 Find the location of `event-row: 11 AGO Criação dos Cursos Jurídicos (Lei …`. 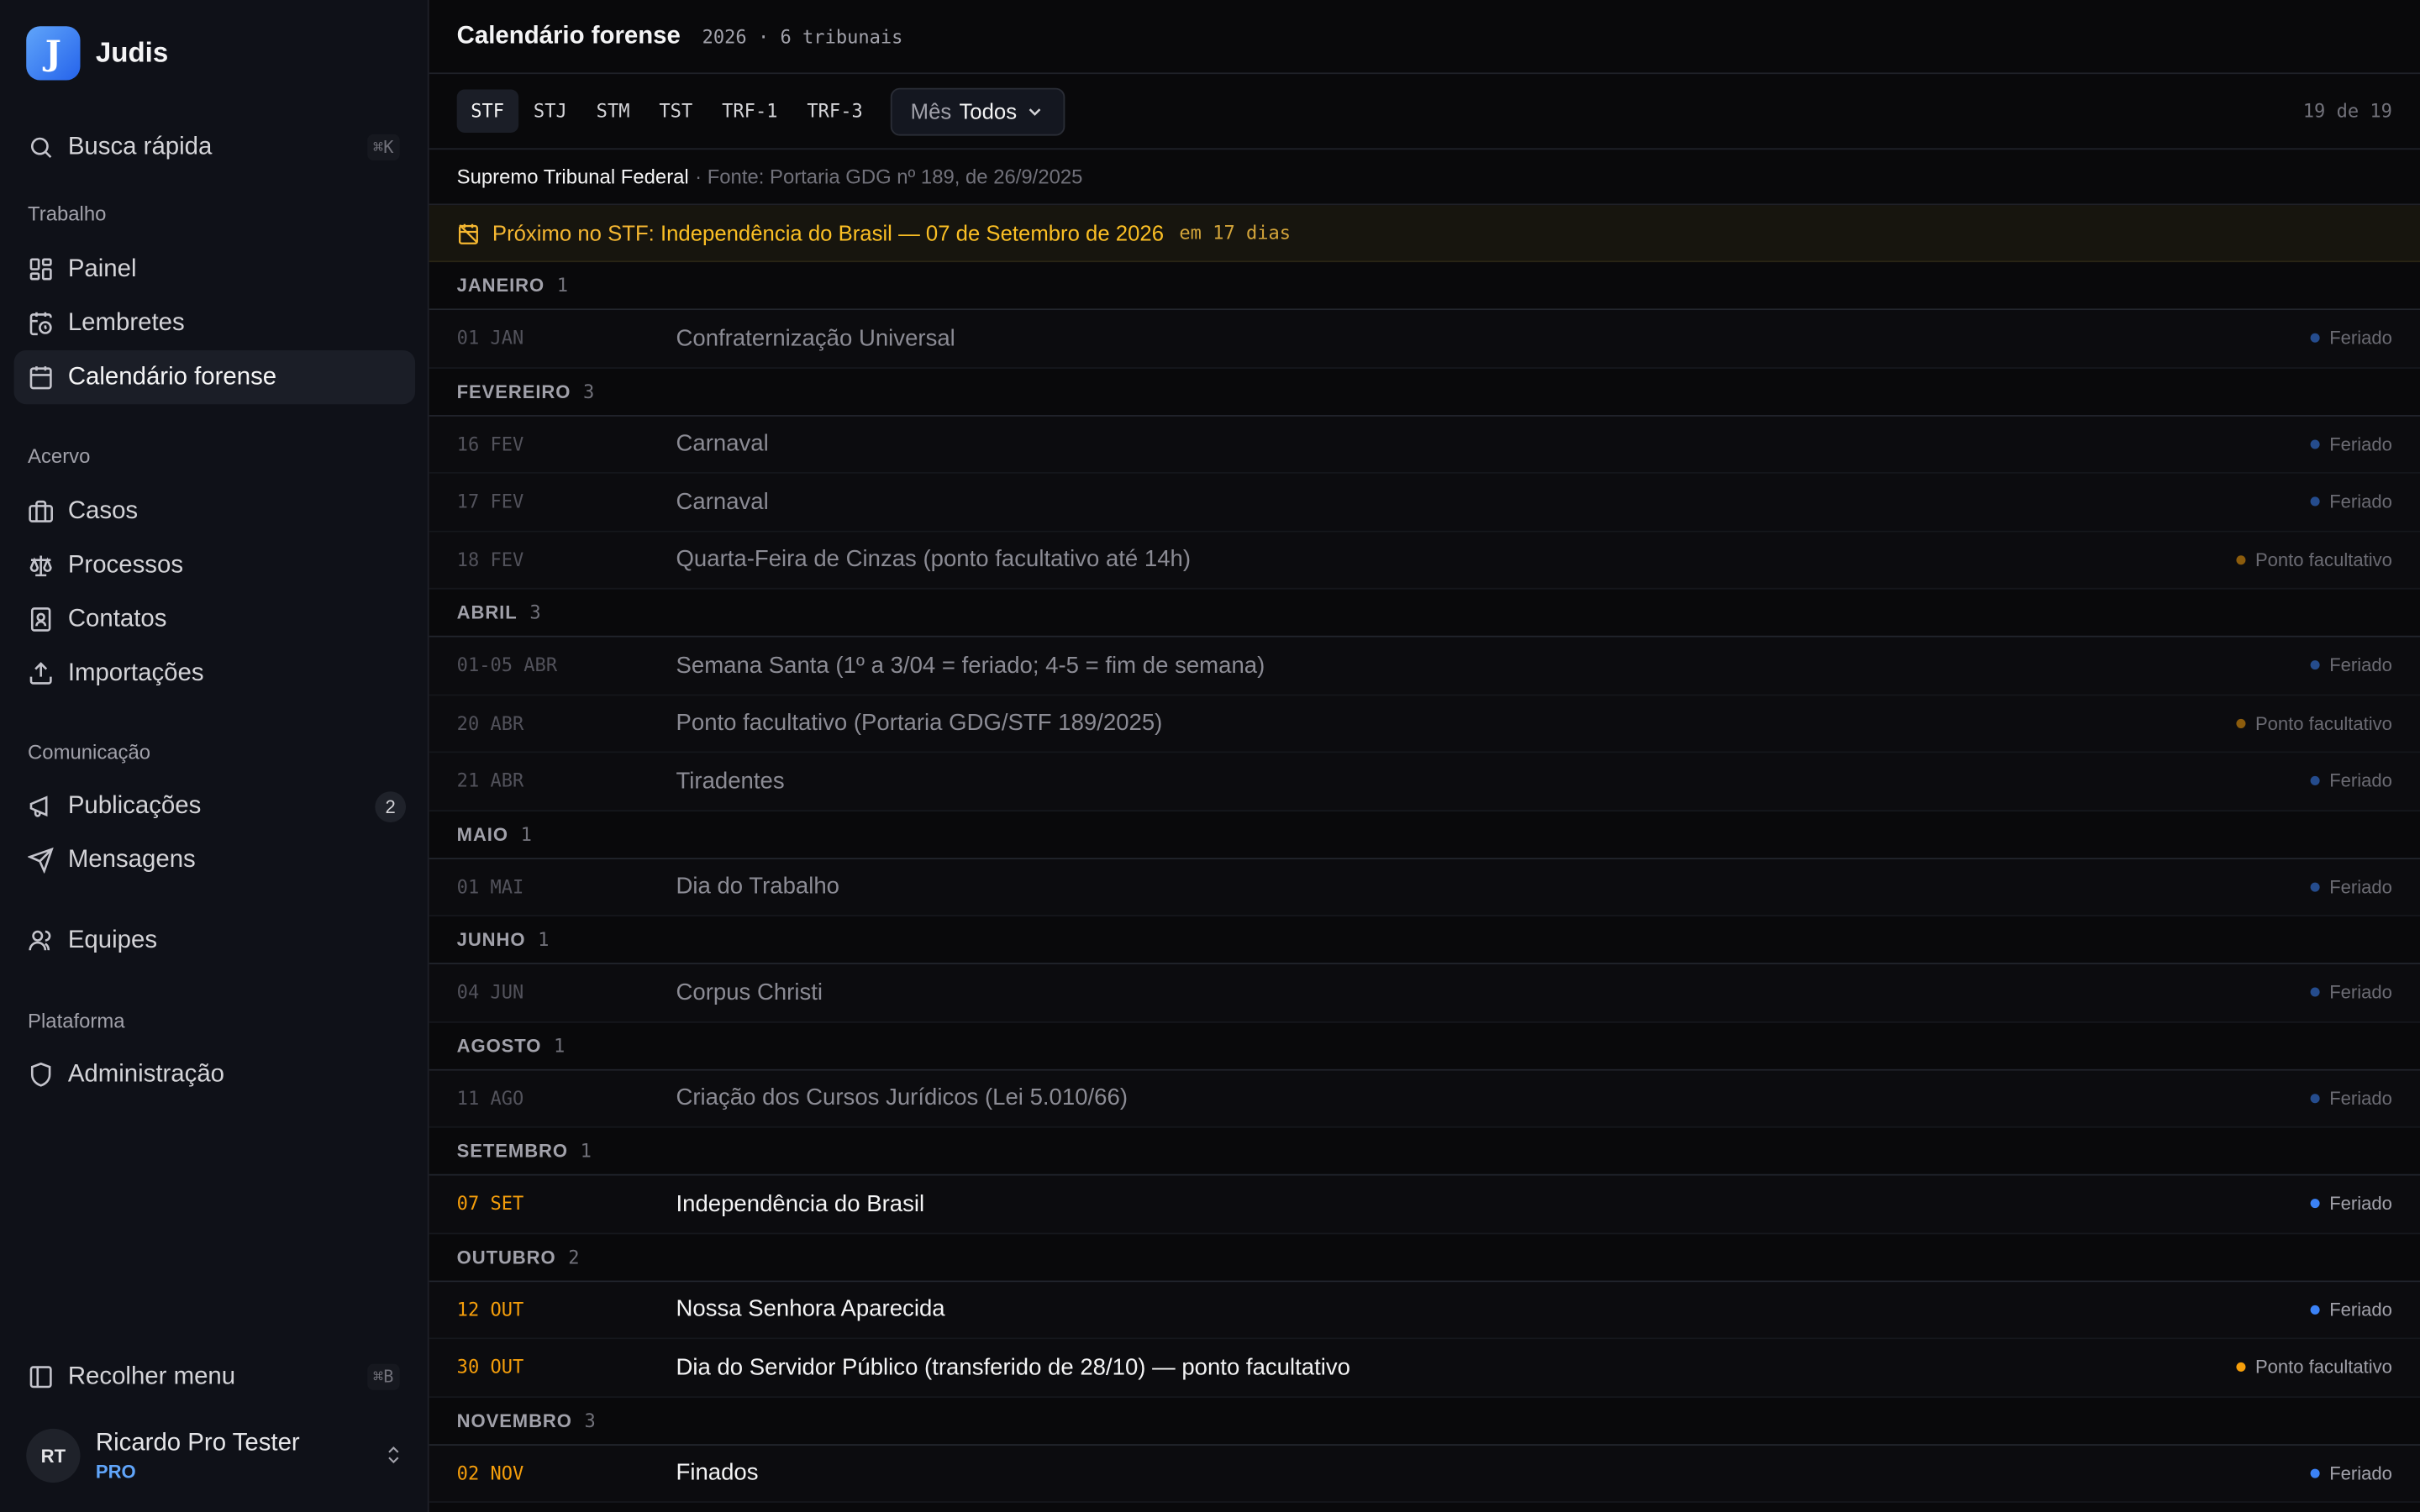

event-row: 11 AGO Criação dos Cursos Jurídicos (Lei … is located at coordinates (1424, 1098).